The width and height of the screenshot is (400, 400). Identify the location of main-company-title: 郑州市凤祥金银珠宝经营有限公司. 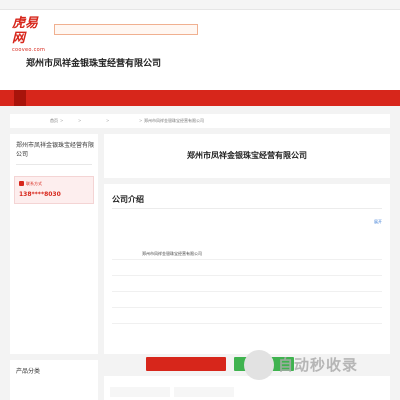
(247, 155).